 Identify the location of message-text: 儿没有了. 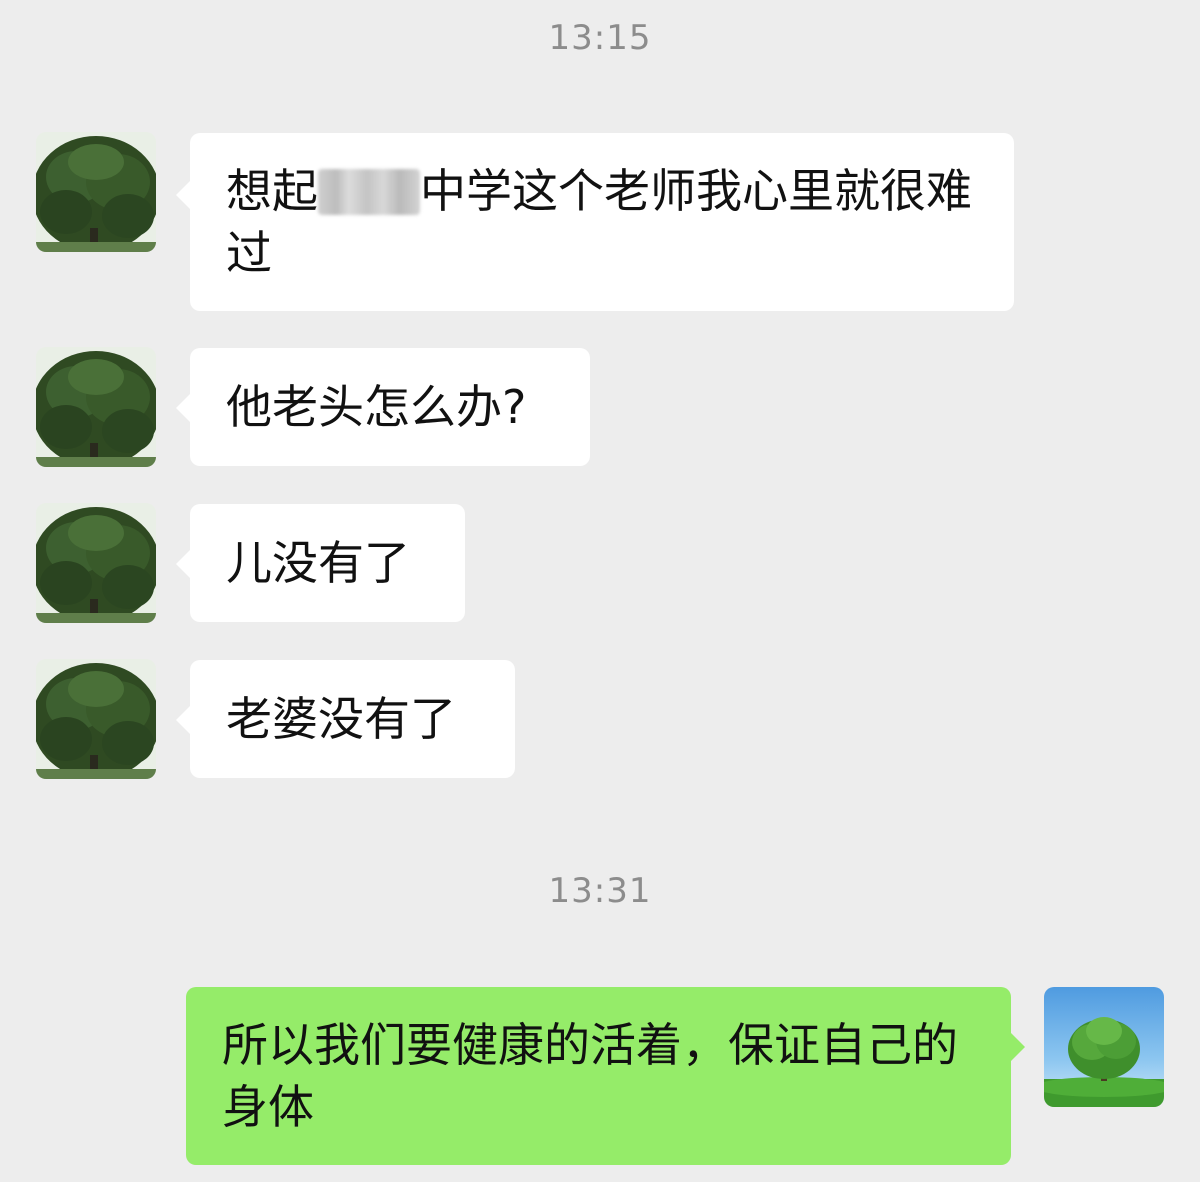
(318, 563).